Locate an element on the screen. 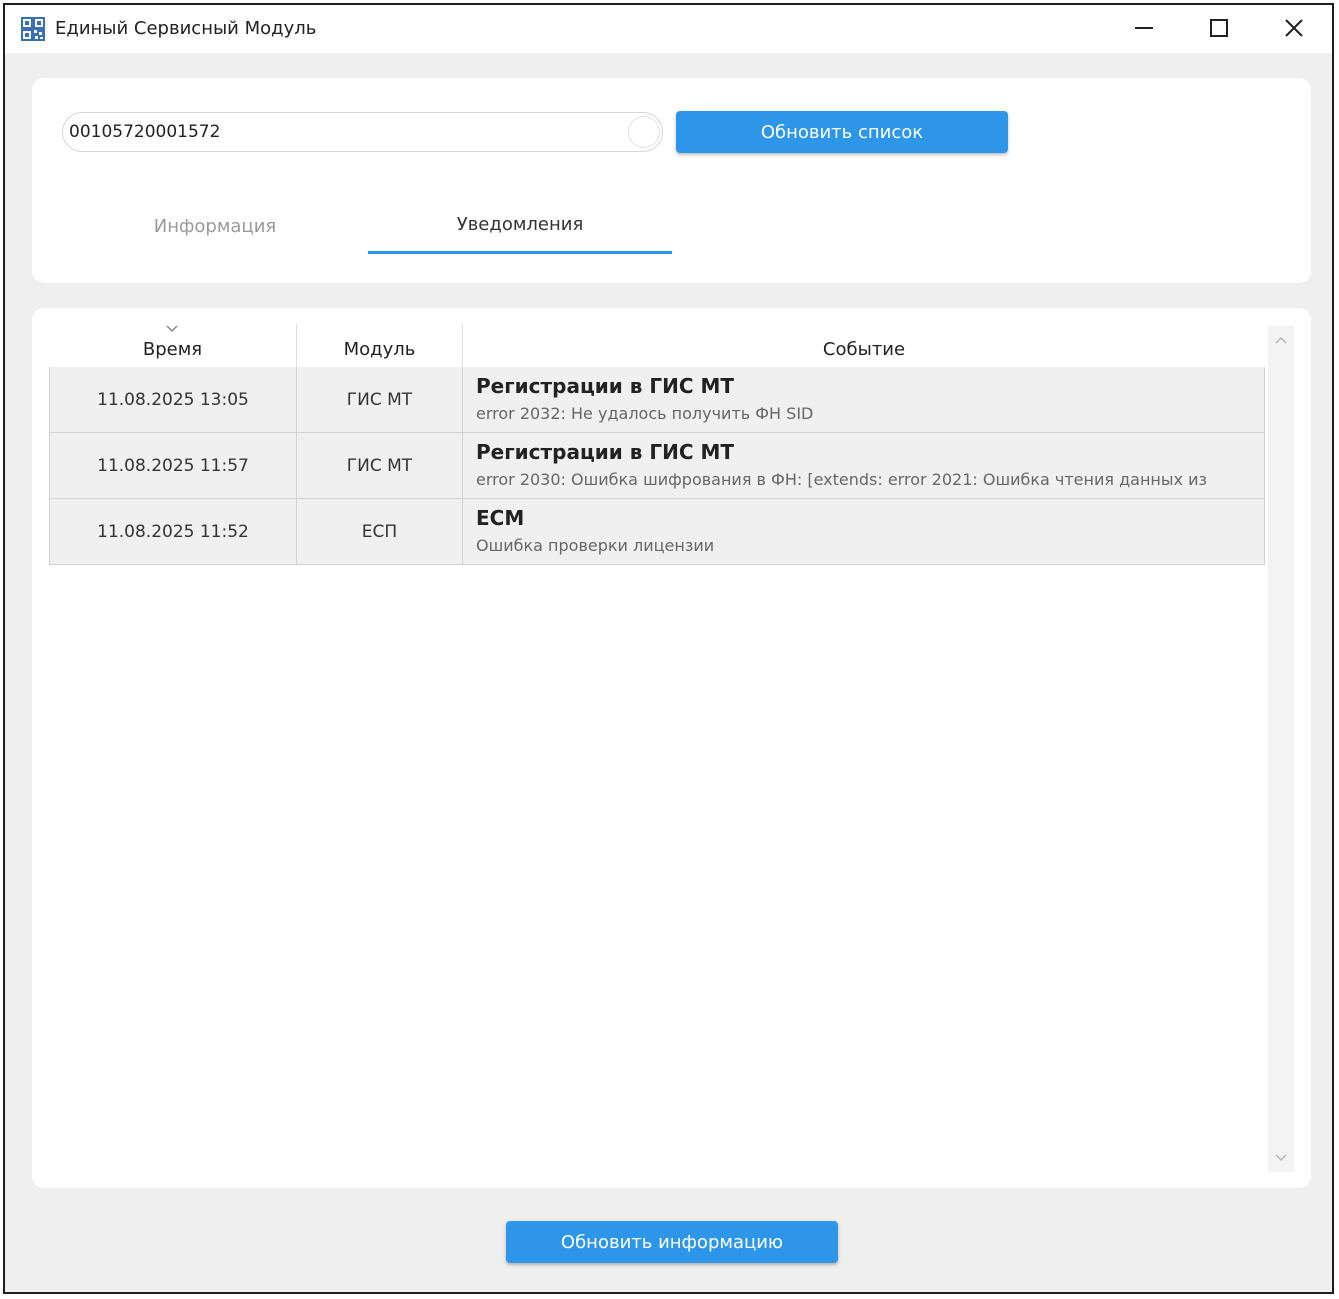 The width and height of the screenshot is (1339, 1299). search-input is located at coordinates (346, 132).